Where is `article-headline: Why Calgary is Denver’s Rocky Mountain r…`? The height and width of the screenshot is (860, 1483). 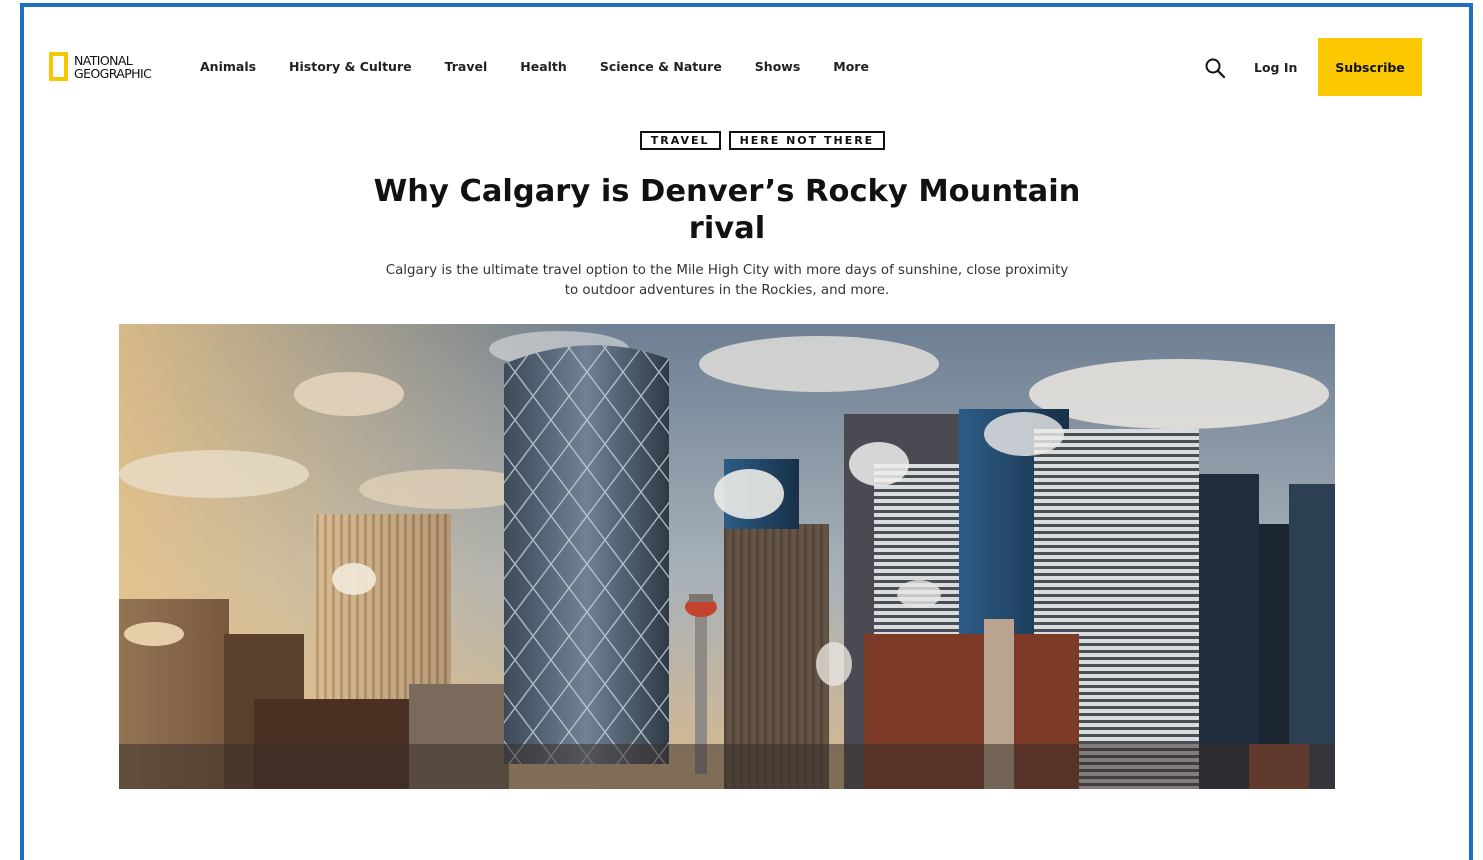 article-headline: Why Calgary is Denver’s Rocky Mountain r… is located at coordinates (727, 210).